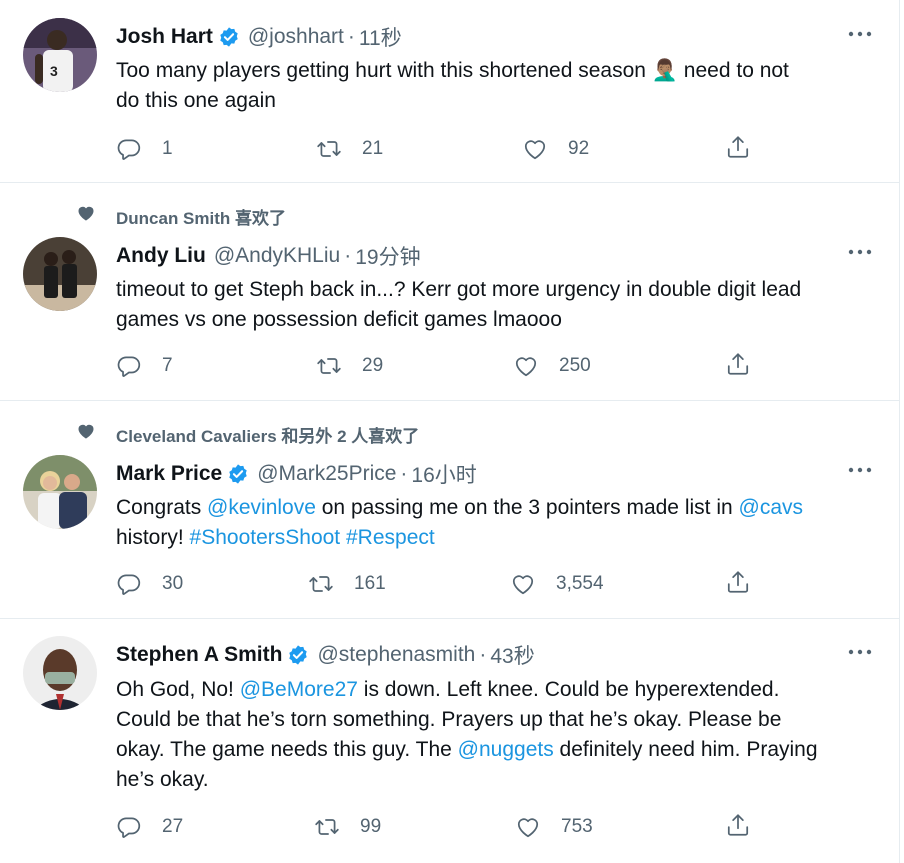  What do you see at coordinates (199, 655) in the screenshot?
I see `author-name: Stephen A Smith` at bounding box center [199, 655].